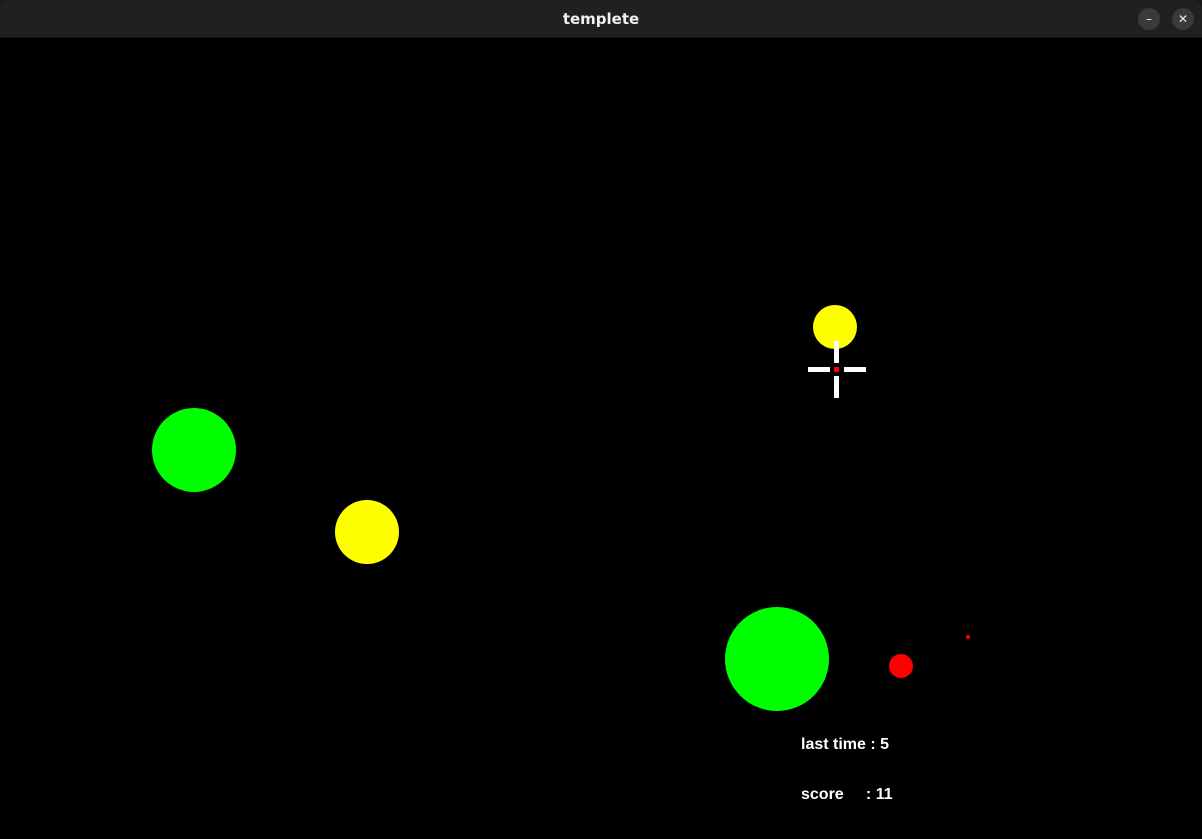  I want to click on crosshair-top, so click(836, 352).